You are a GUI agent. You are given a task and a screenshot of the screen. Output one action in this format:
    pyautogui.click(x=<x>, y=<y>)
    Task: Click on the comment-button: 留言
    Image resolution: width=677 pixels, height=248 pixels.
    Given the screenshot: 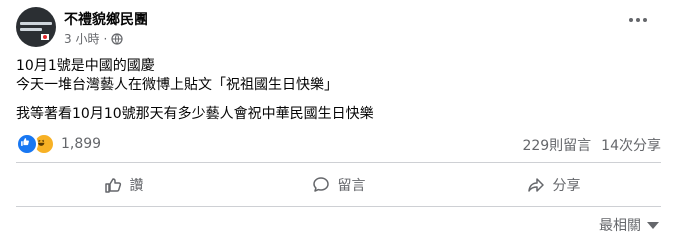 What is the action you would take?
    pyautogui.click(x=338, y=185)
    